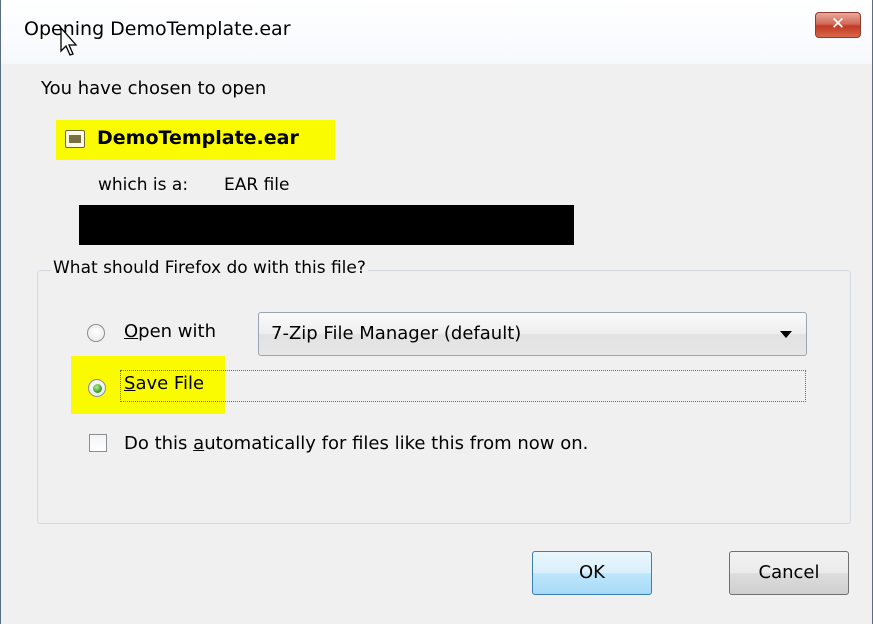 The image size is (873, 624). I want to click on open-with-label-rest: pen with, so click(177, 331).